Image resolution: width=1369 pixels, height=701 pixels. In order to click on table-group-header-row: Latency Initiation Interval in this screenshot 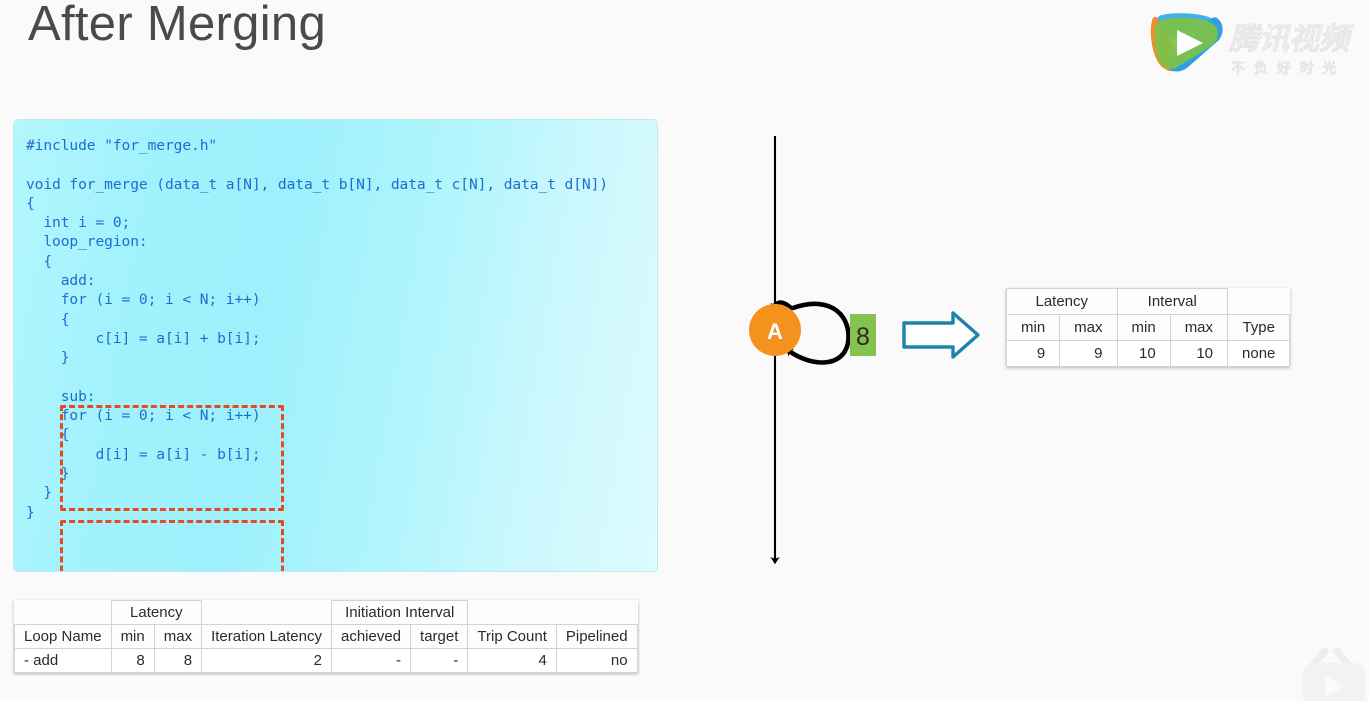, I will do `click(326, 612)`.